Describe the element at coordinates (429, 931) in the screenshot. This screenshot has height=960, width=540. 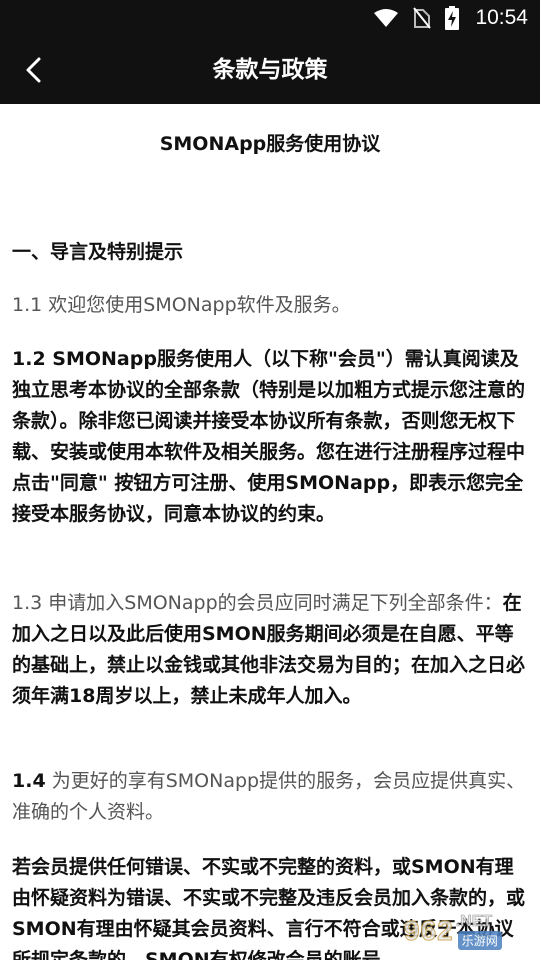
I see `watermark-logo: 962` at that location.